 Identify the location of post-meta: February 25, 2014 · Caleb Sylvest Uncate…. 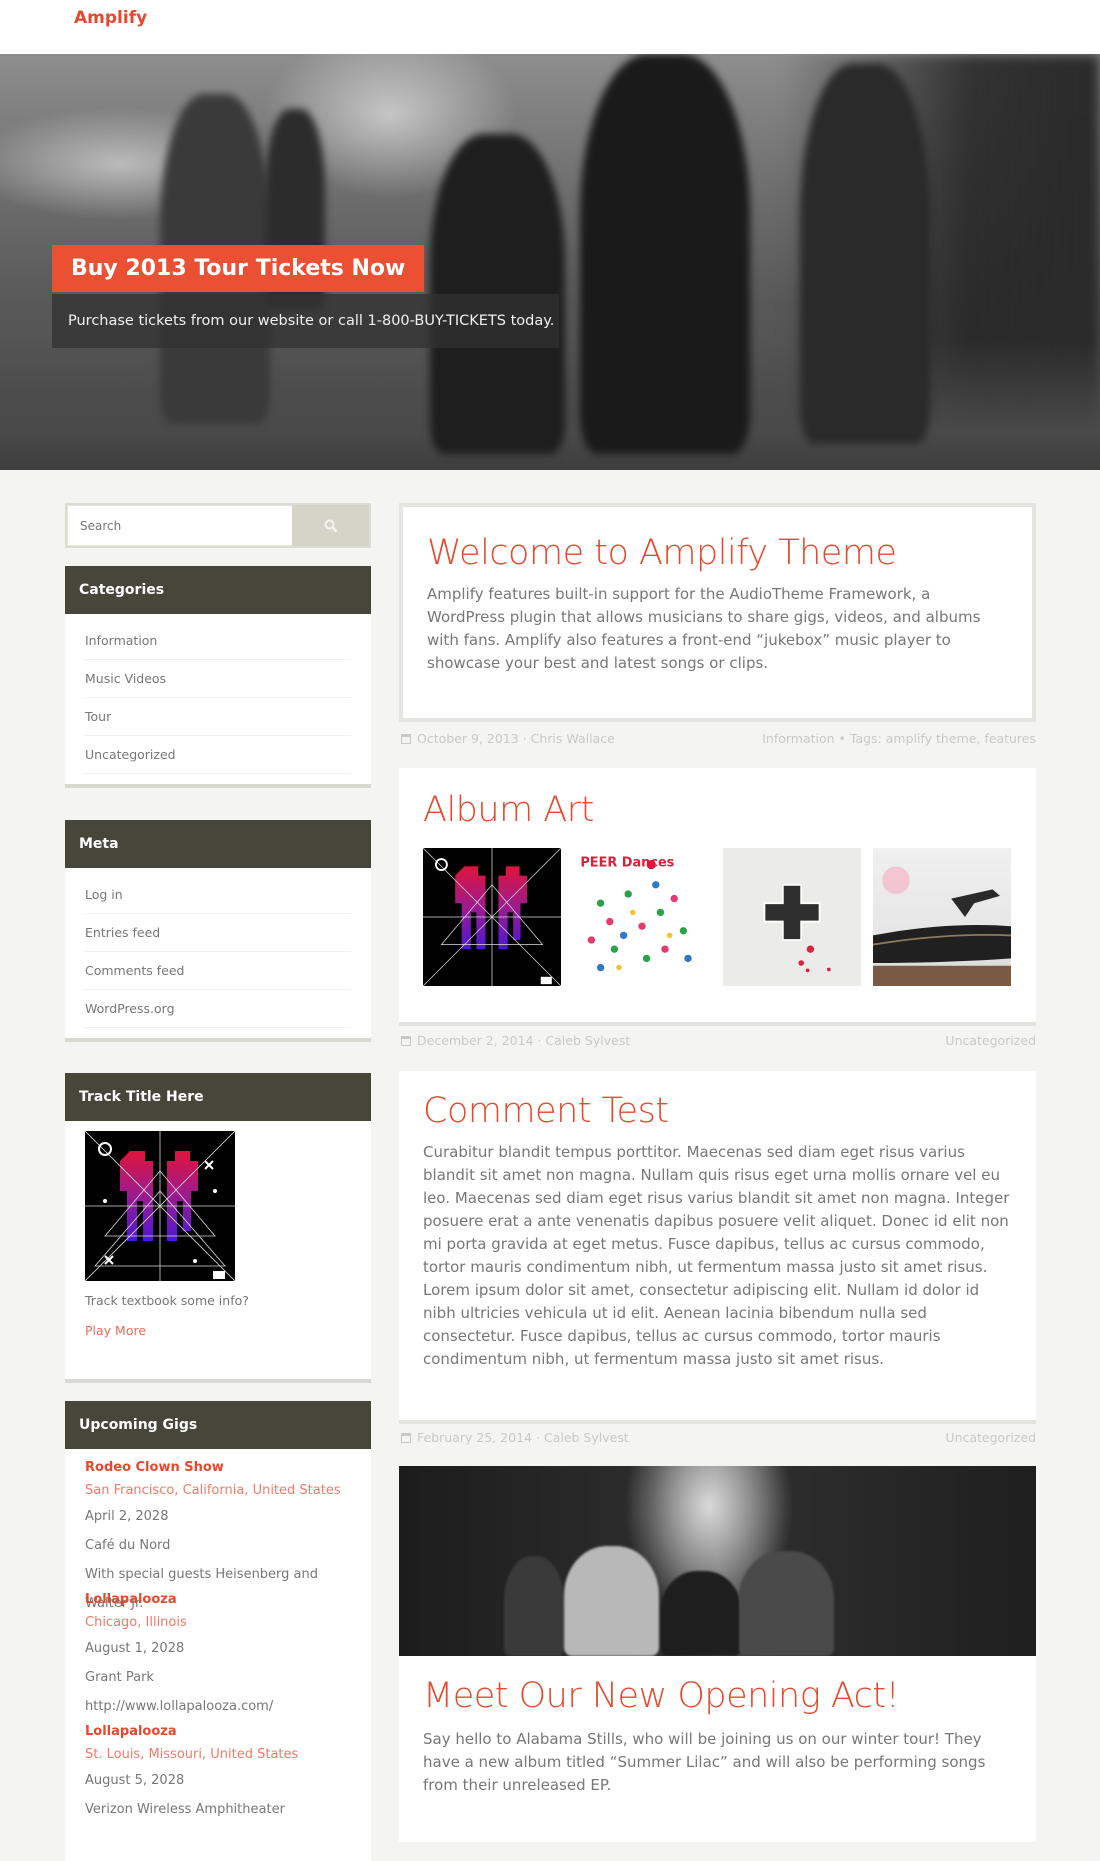
(718, 1440).